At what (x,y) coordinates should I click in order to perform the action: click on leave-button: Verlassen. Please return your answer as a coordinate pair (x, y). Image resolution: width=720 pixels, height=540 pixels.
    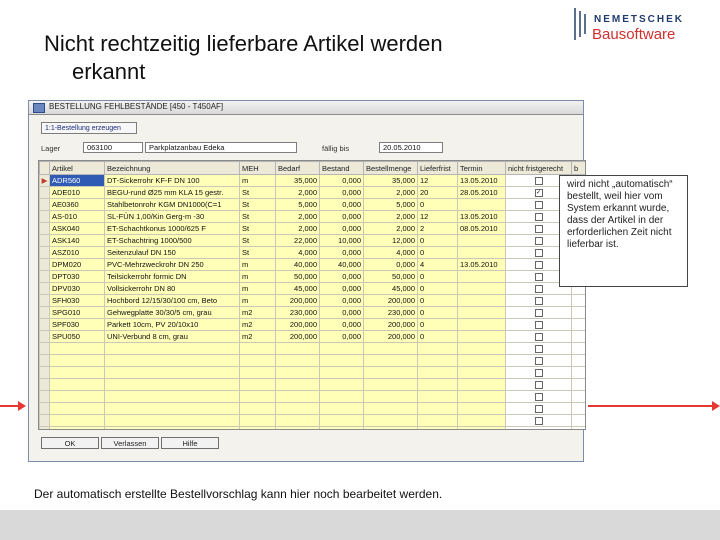
    Looking at the image, I should click on (130, 443).